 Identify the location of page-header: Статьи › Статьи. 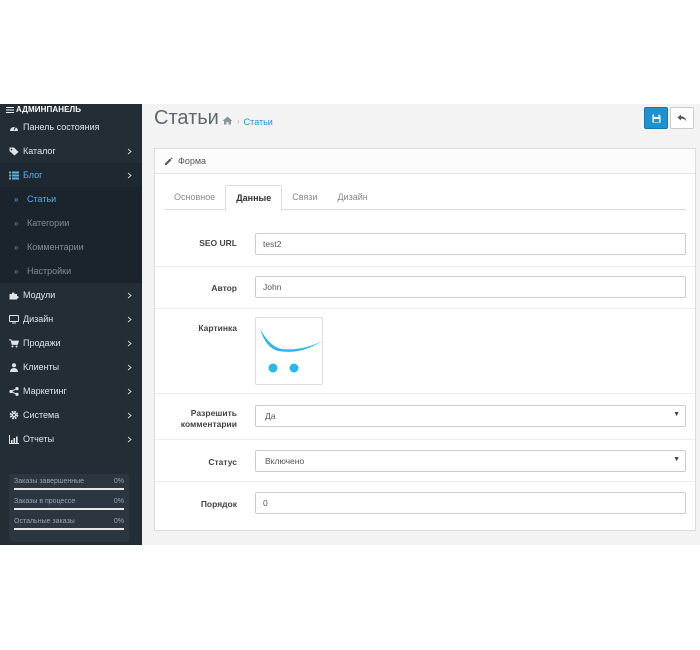
(421, 121).